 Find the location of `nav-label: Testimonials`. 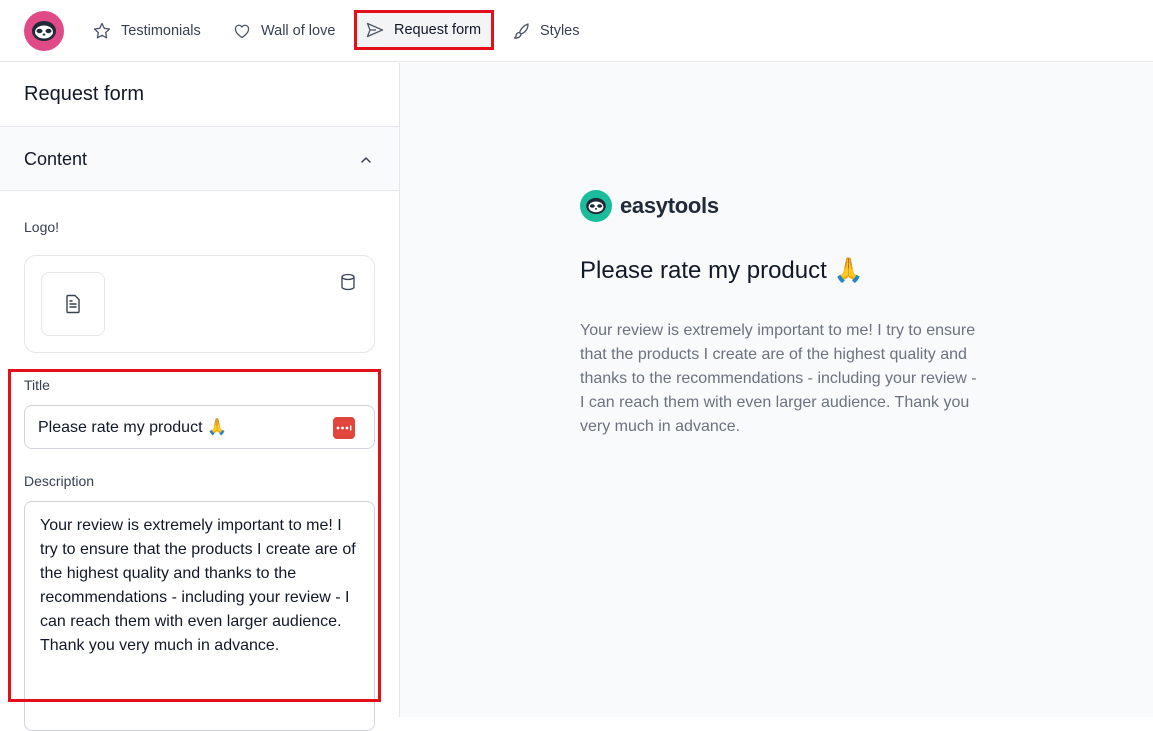

nav-label: Testimonials is located at coordinates (161, 31).